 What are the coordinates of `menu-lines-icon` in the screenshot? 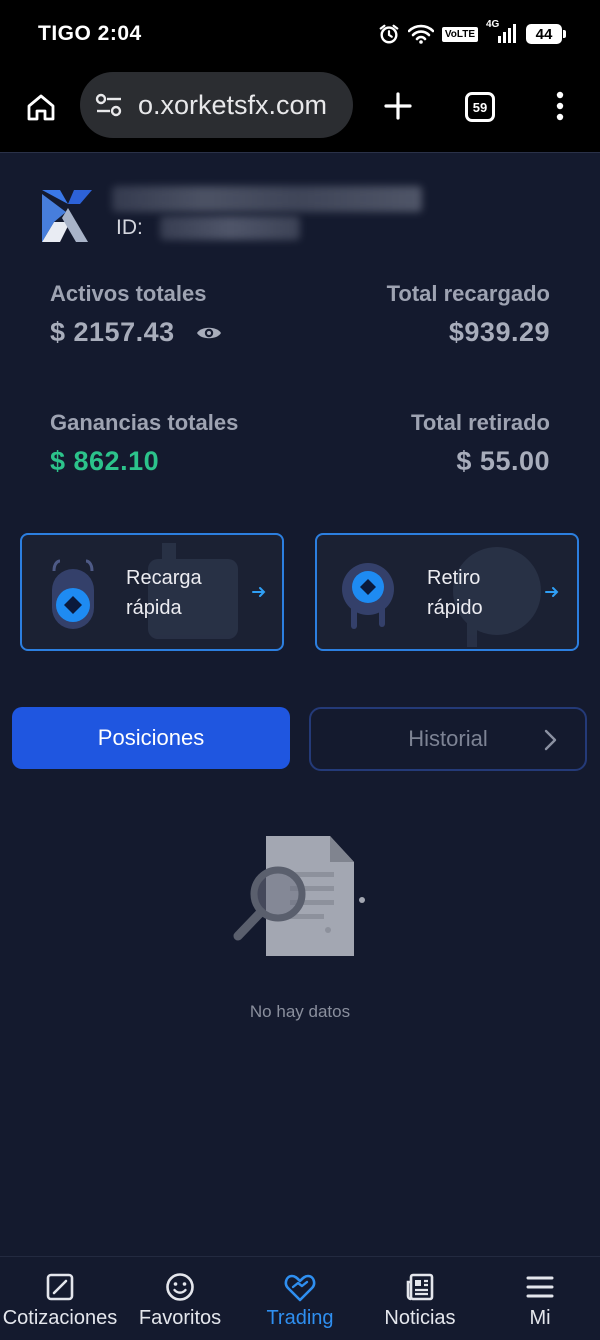 It's located at (540, 1287).